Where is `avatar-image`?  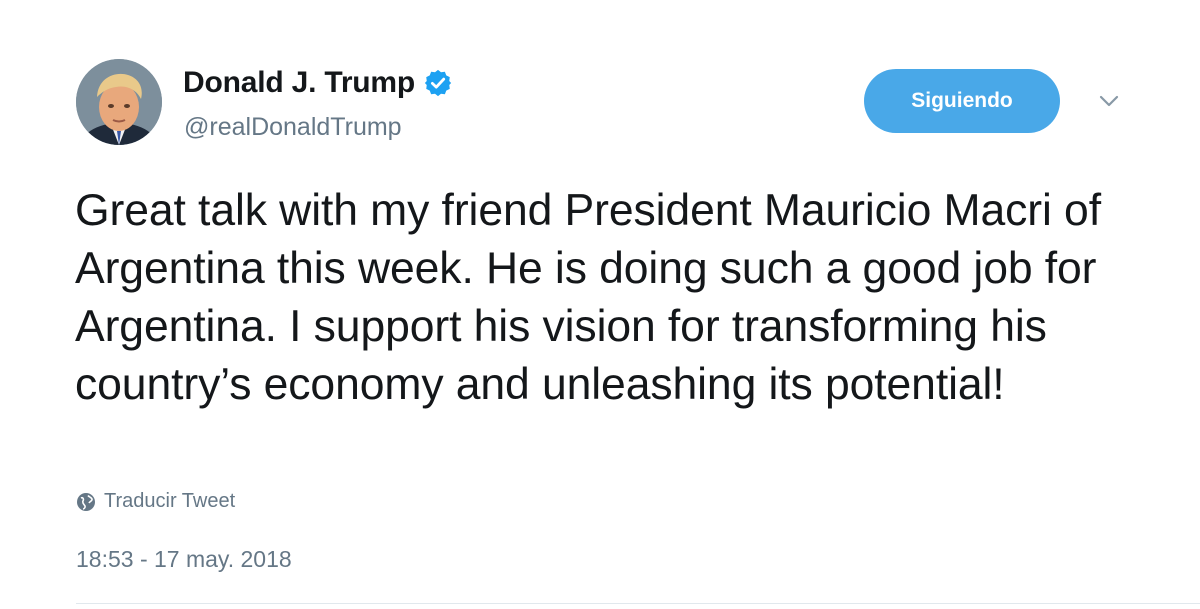 avatar-image is located at coordinates (119, 102).